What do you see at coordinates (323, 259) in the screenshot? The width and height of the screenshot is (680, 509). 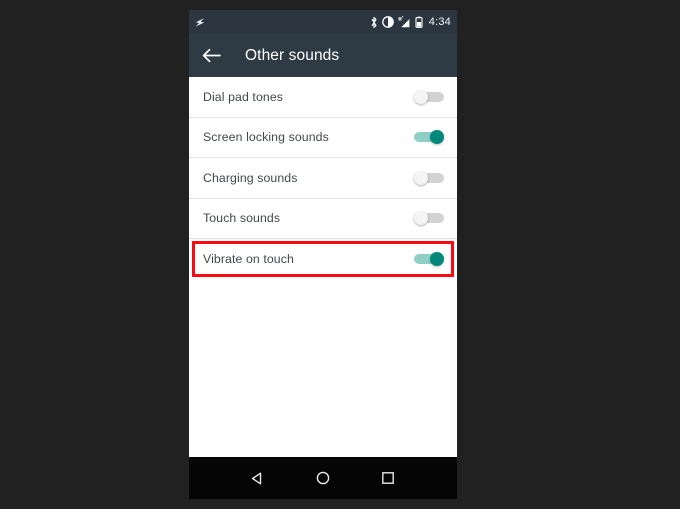 I see `table-row: Vibrate on touch` at bounding box center [323, 259].